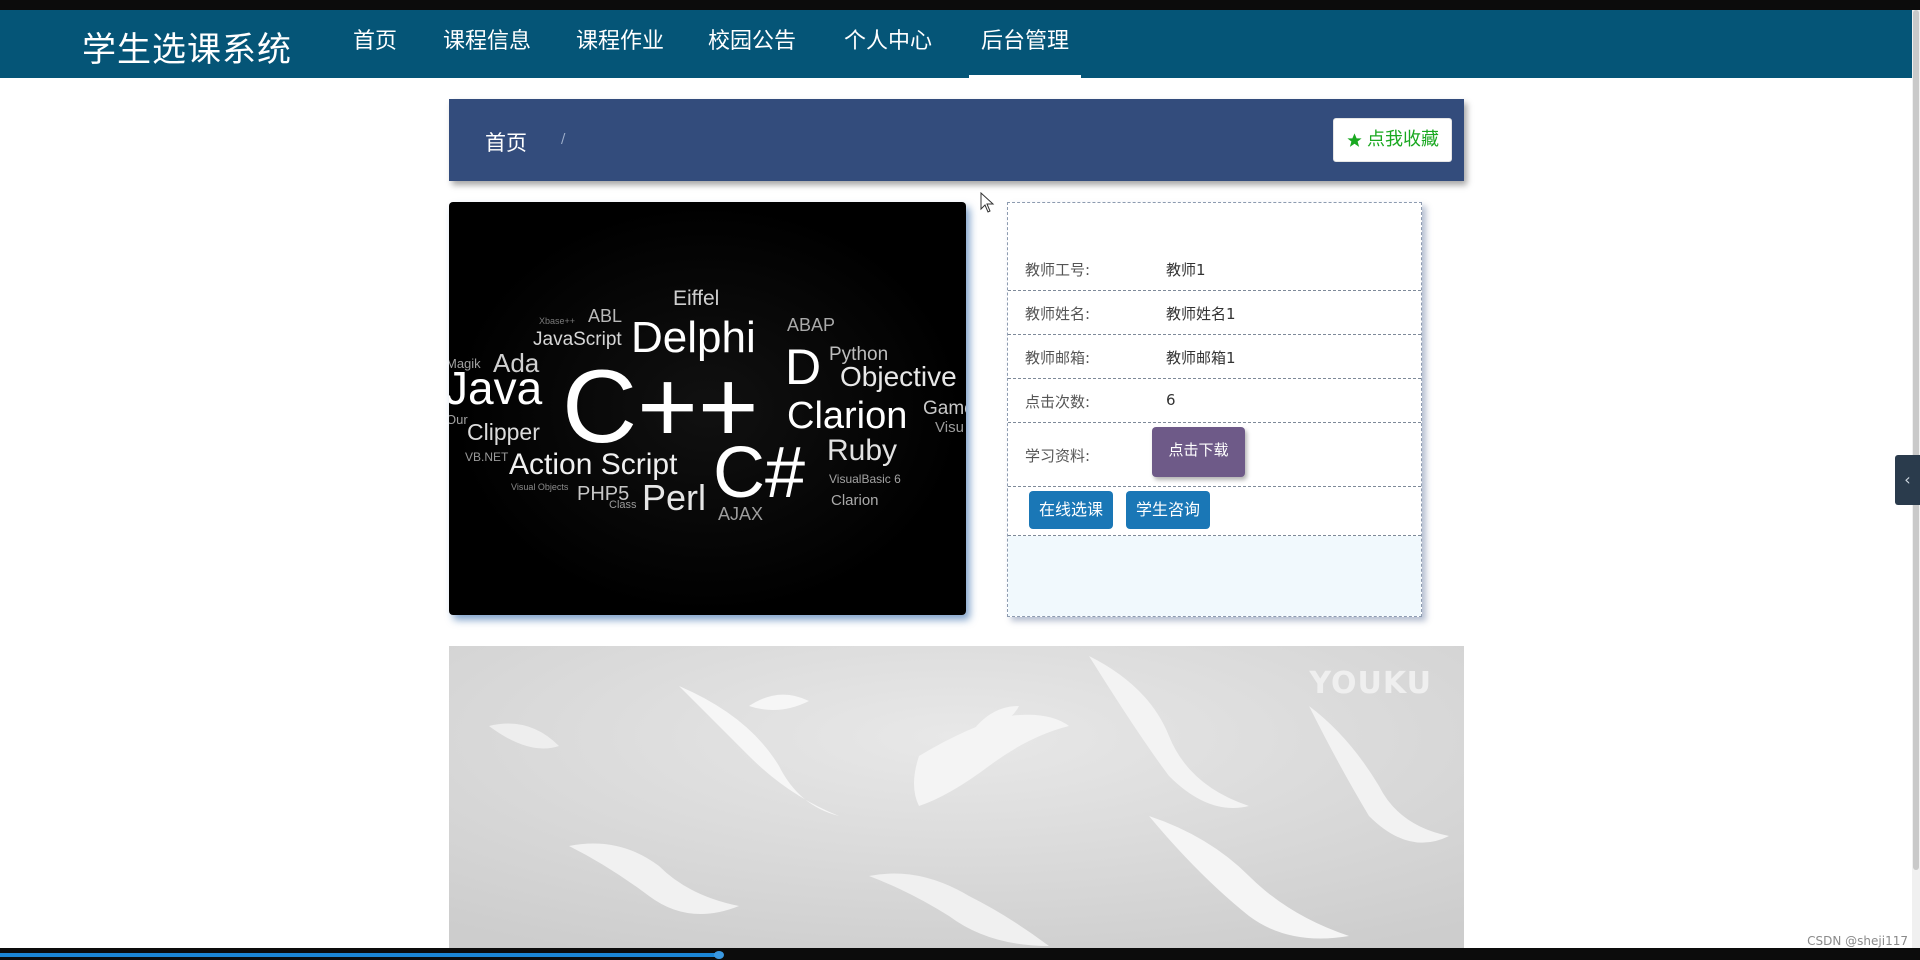 Image resolution: width=1920 pixels, height=960 pixels. What do you see at coordinates (1058, 314) in the screenshot?
I see `teacher-name-label: 教师姓名:` at bounding box center [1058, 314].